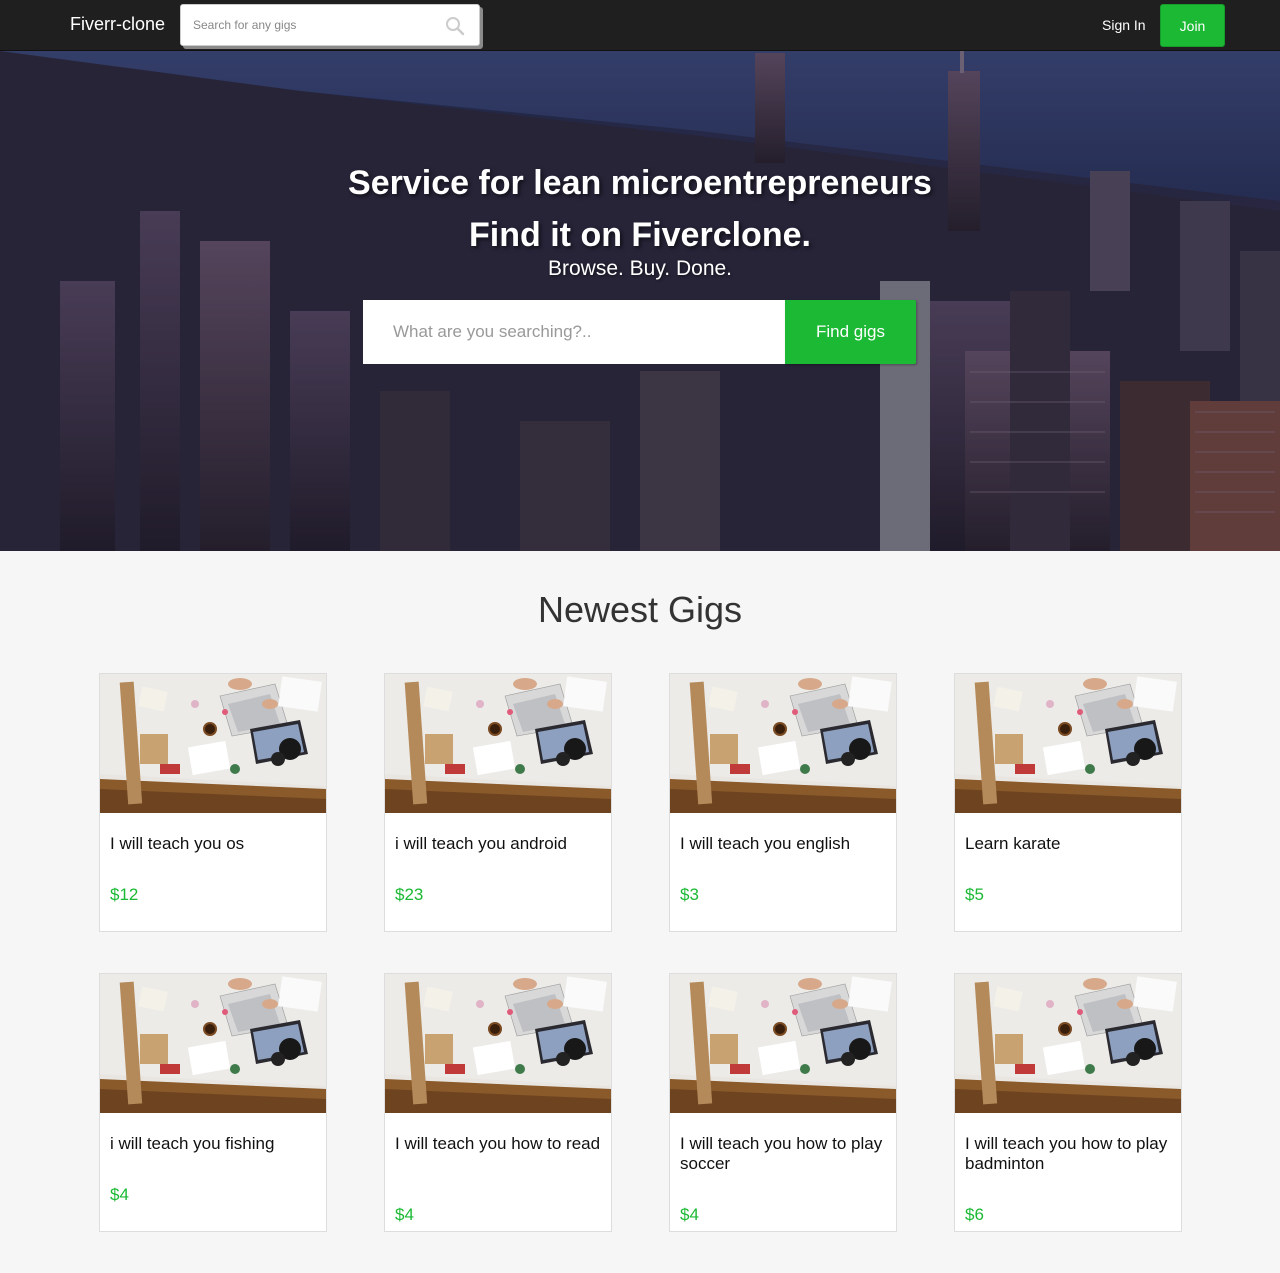 This screenshot has height=1273, width=1280. I want to click on gig-card: Learn karate $5, so click(1068, 802).